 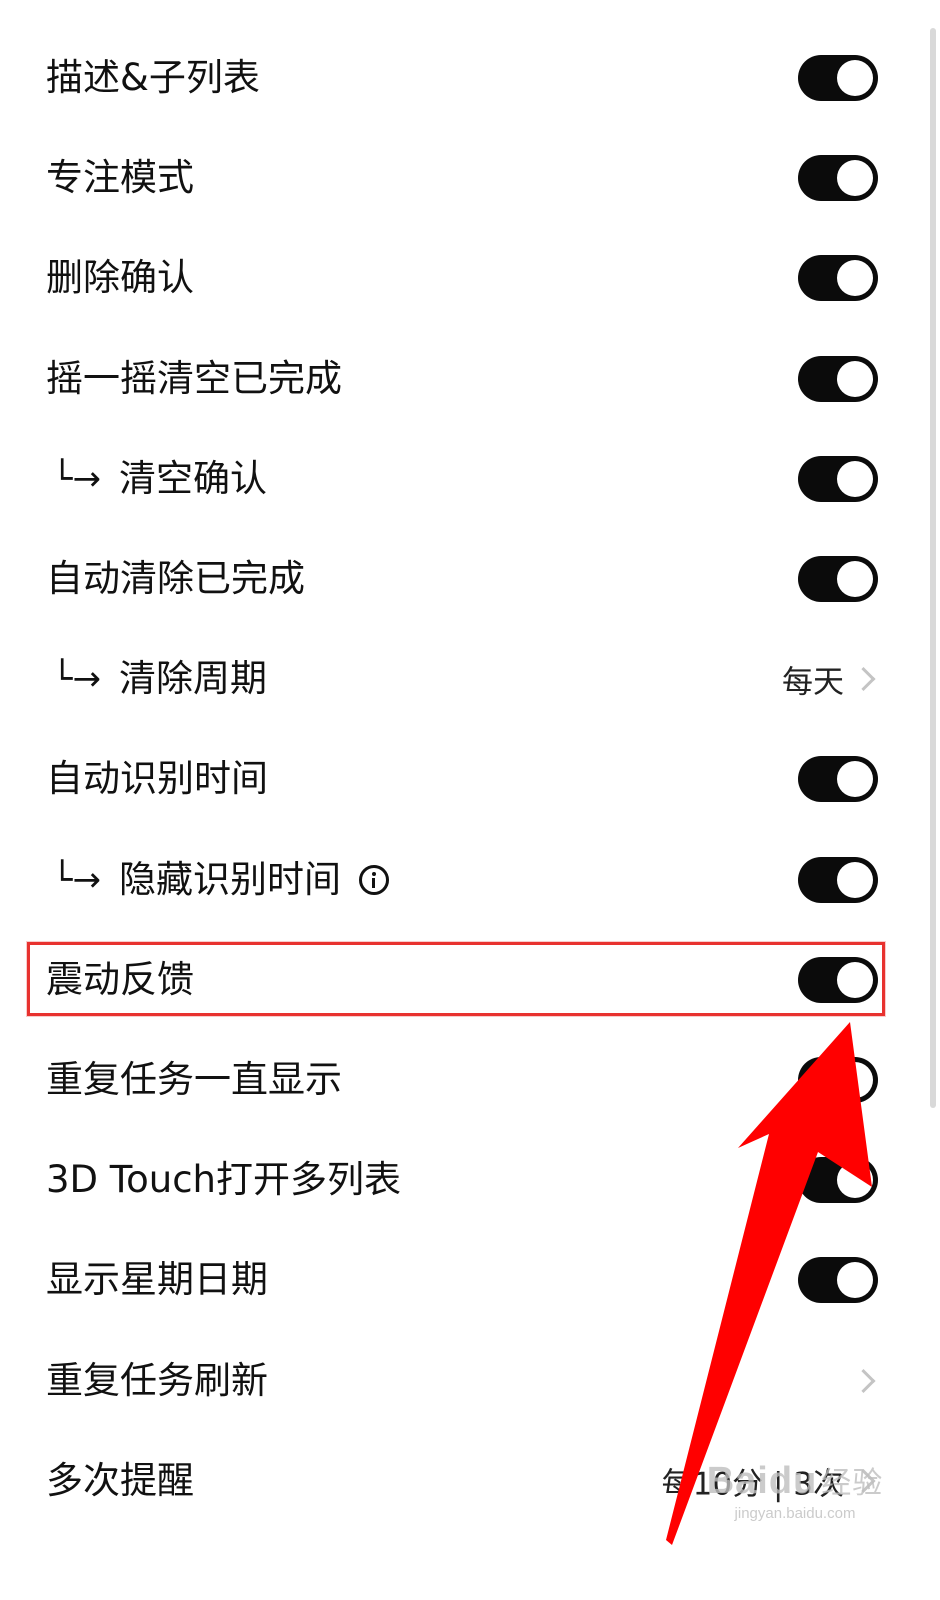 What do you see at coordinates (470, 880) in the screenshot?
I see `settings-row-hide-detected-time: └→ 隐藏识别时间` at bounding box center [470, 880].